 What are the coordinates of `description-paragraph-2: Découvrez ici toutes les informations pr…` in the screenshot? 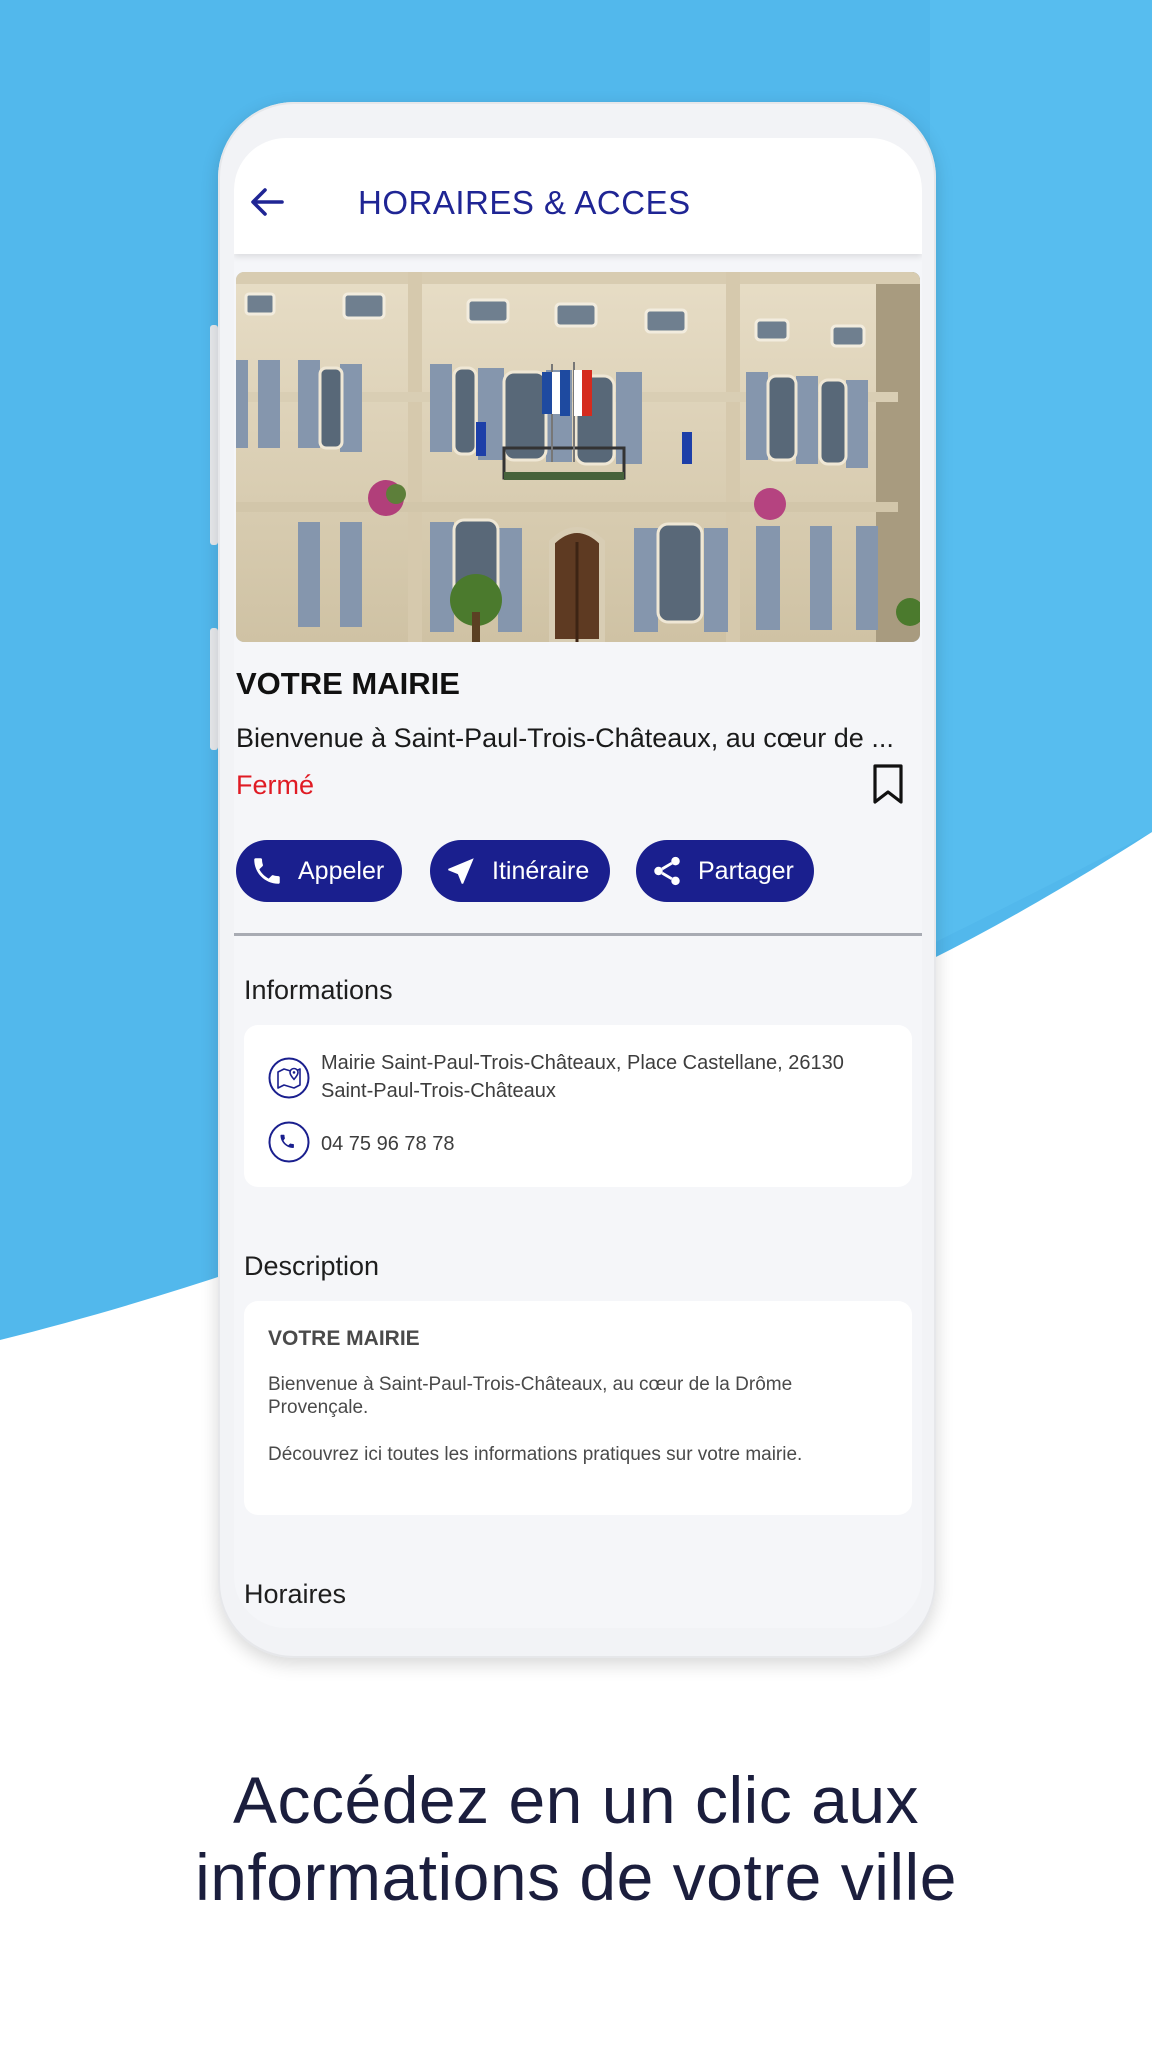 It's located at (535, 1454).